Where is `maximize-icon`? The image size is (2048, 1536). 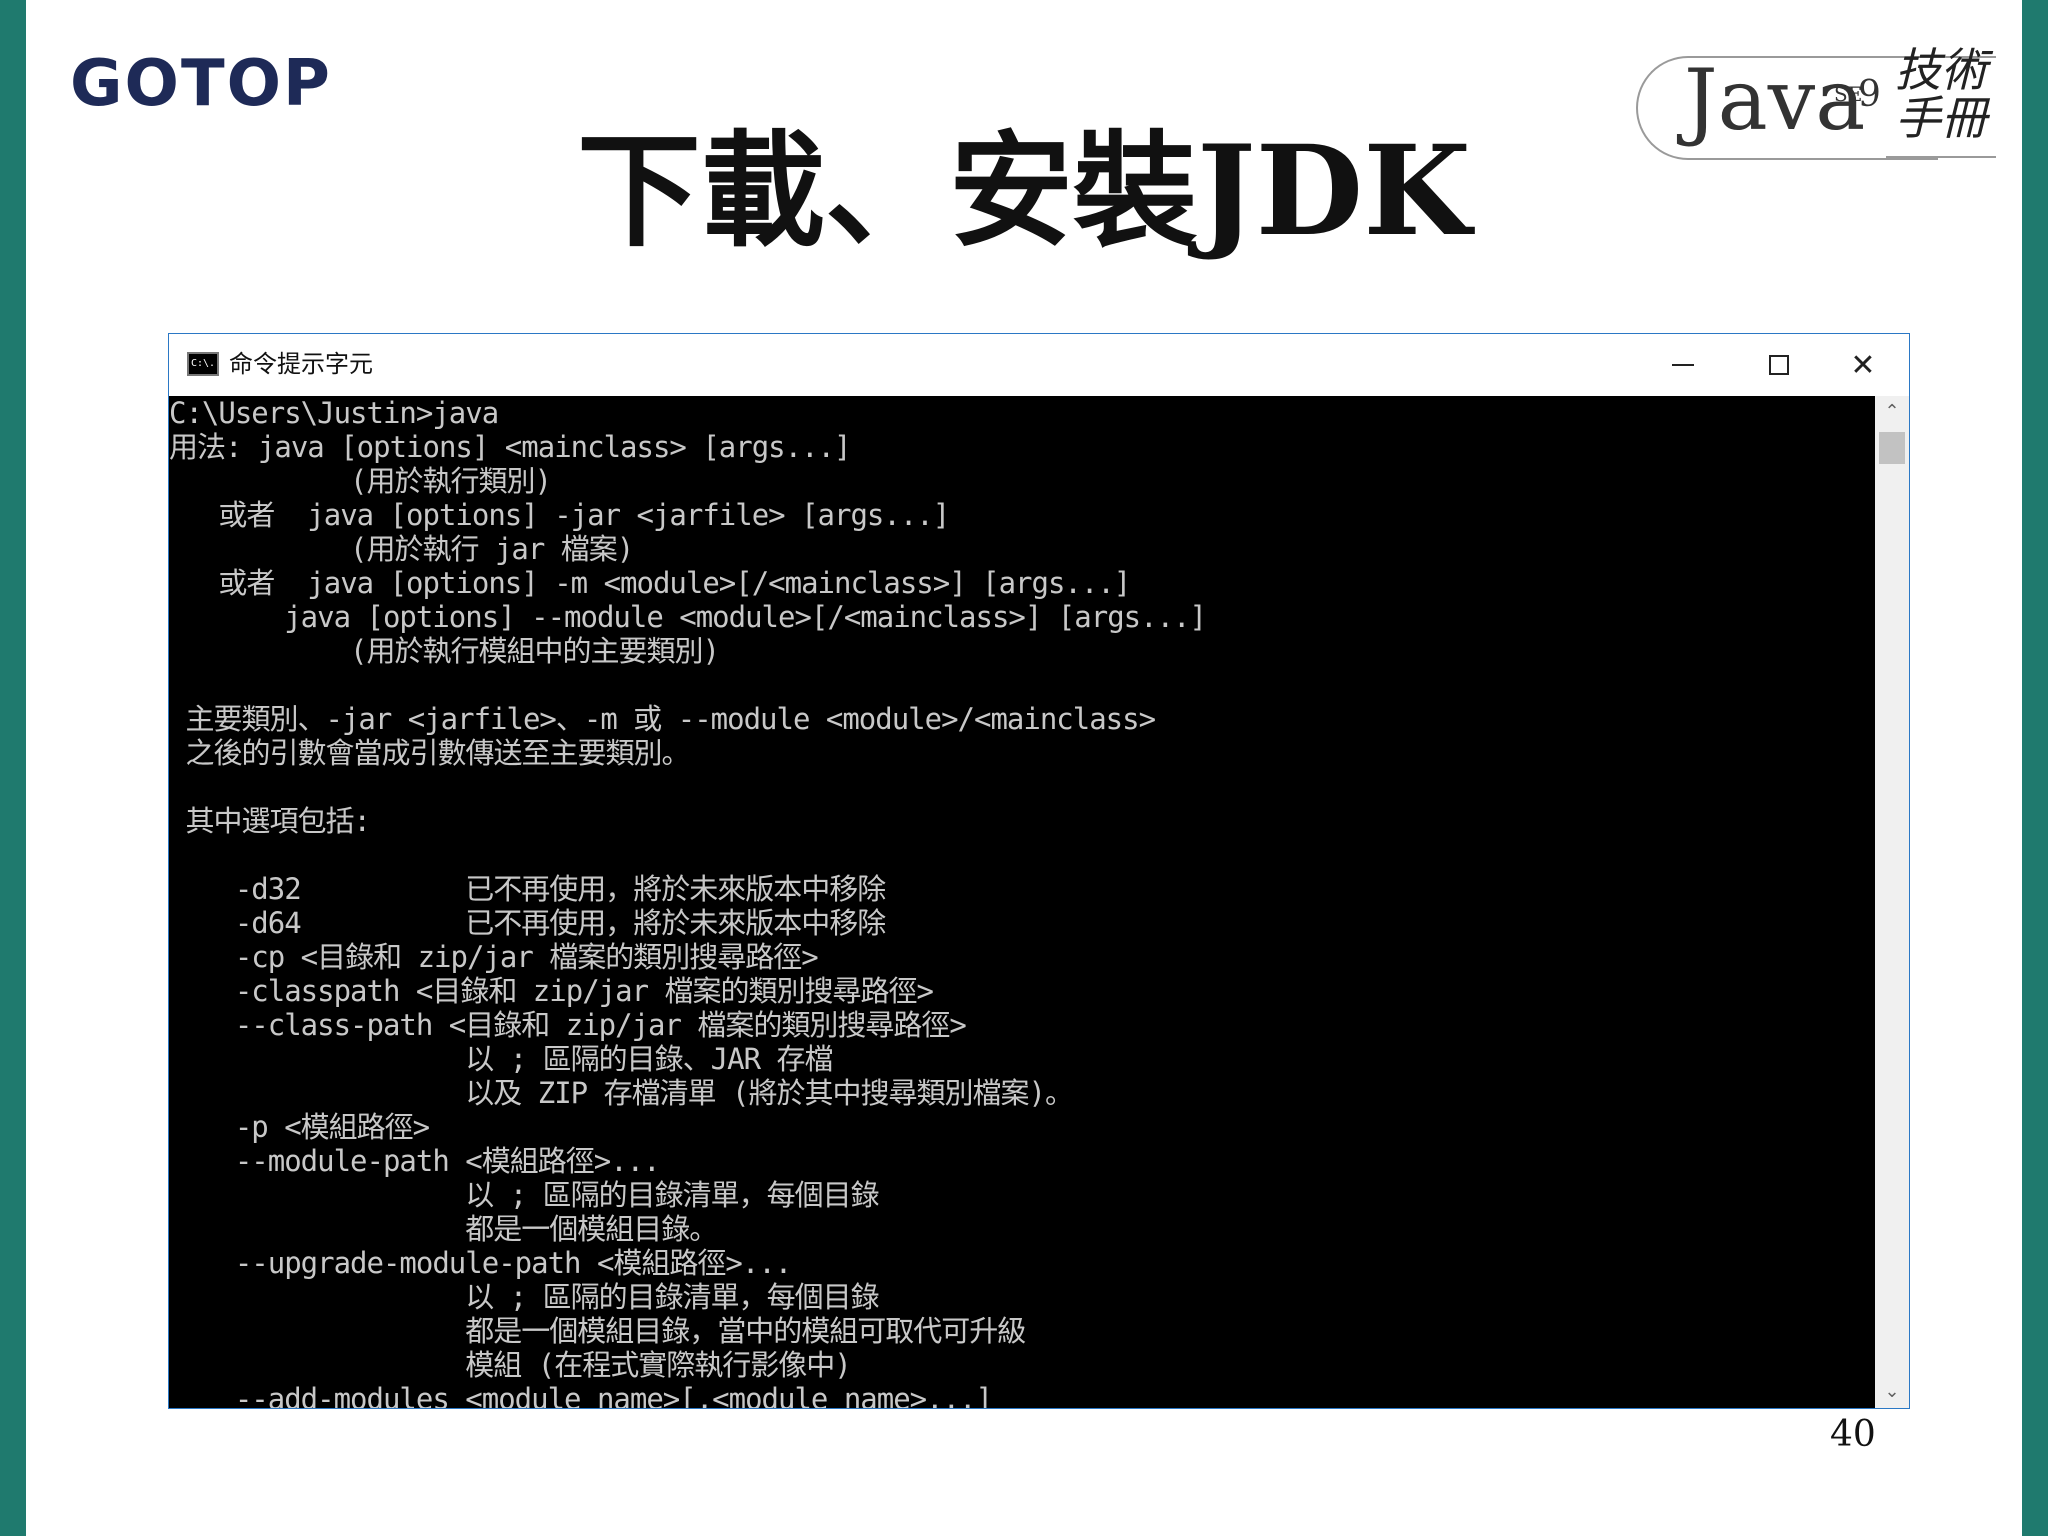
maximize-icon is located at coordinates (1779, 365).